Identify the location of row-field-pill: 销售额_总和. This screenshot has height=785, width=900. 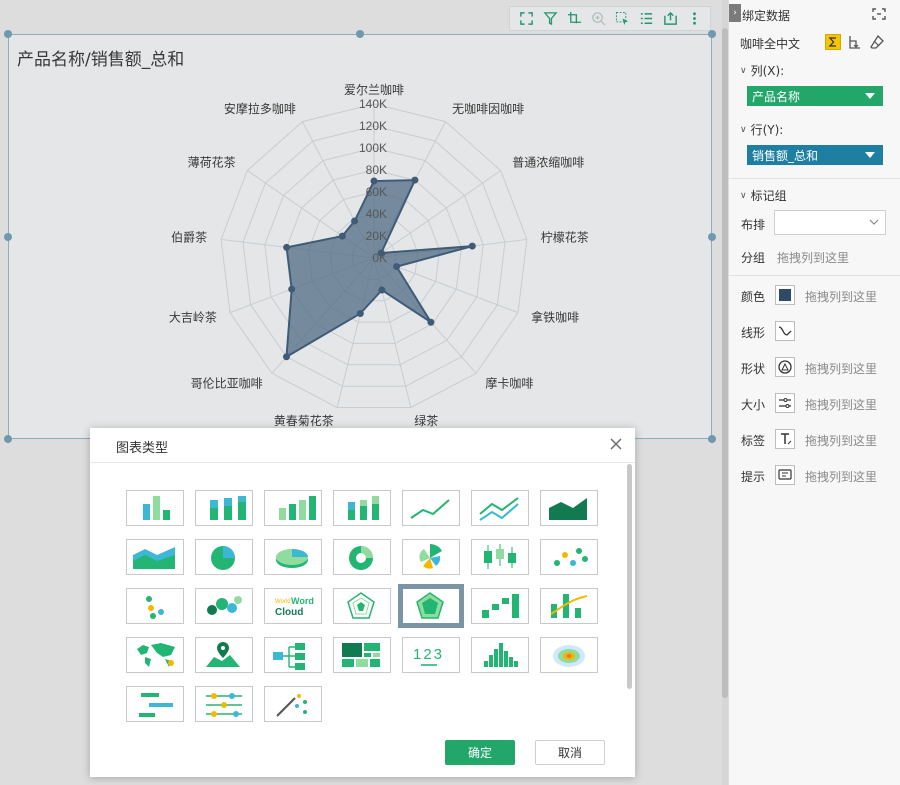
(815, 155).